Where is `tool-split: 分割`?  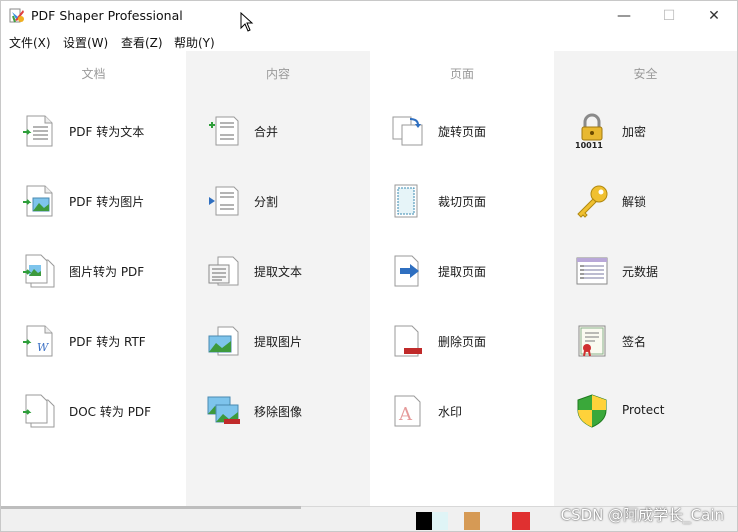
tool-split: 分割 is located at coordinates (278, 201).